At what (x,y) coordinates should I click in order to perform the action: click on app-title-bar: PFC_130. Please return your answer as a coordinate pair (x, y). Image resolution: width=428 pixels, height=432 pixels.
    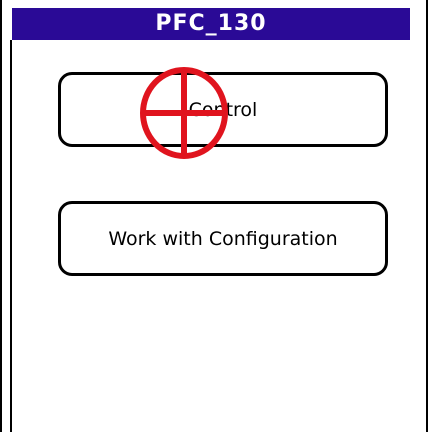
    Looking at the image, I should click on (211, 24).